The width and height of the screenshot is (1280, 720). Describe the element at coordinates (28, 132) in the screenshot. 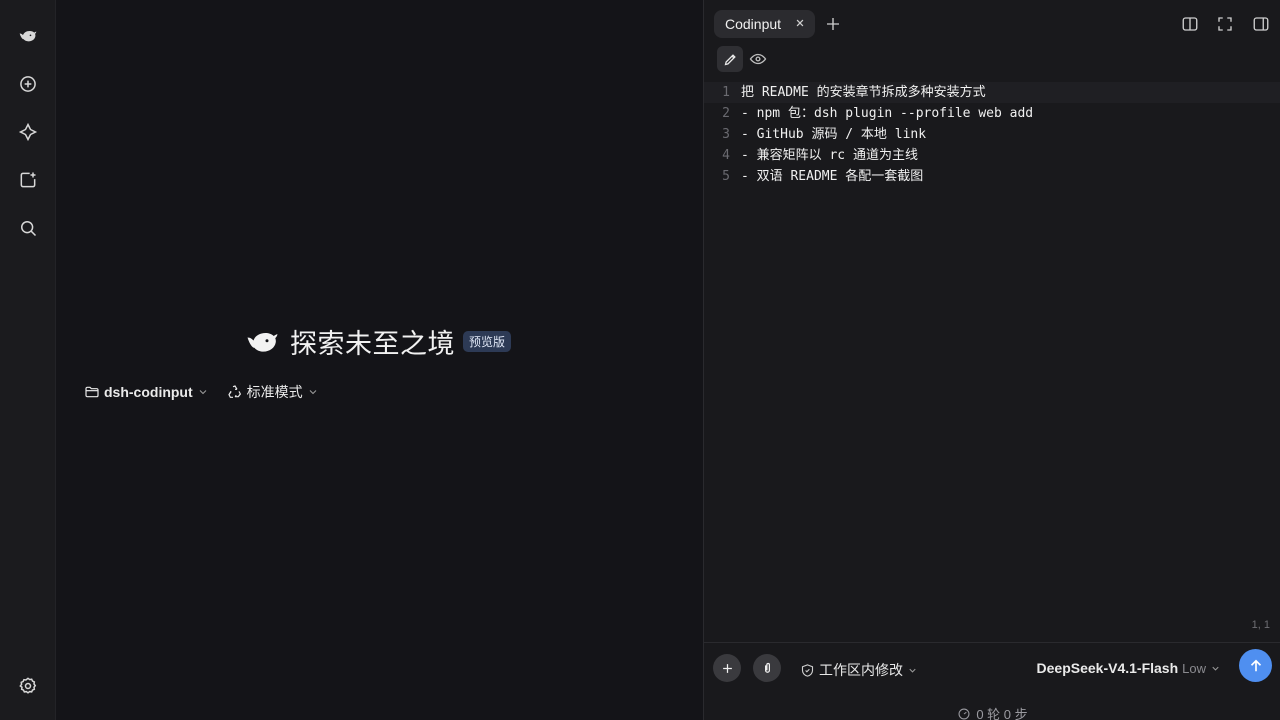

I see `explore-icon` at that location.